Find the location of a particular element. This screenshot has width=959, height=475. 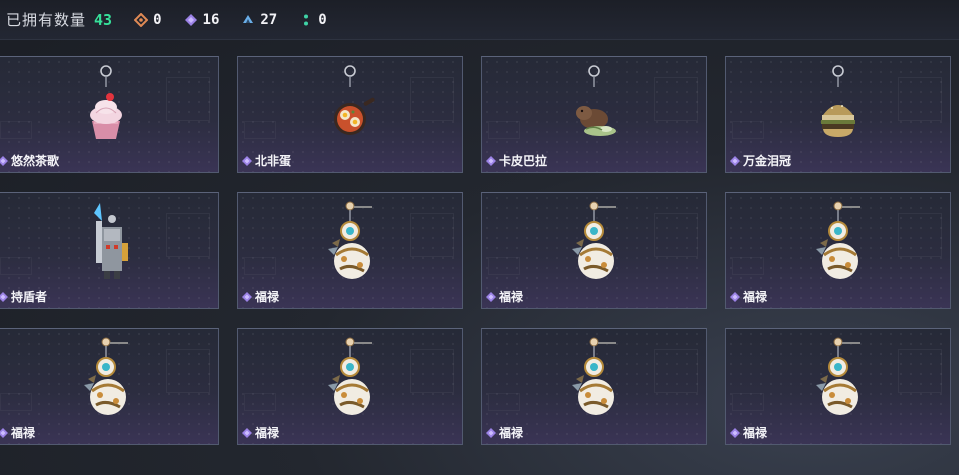

capybara-charm-icon is located at coordinates (594, 108).